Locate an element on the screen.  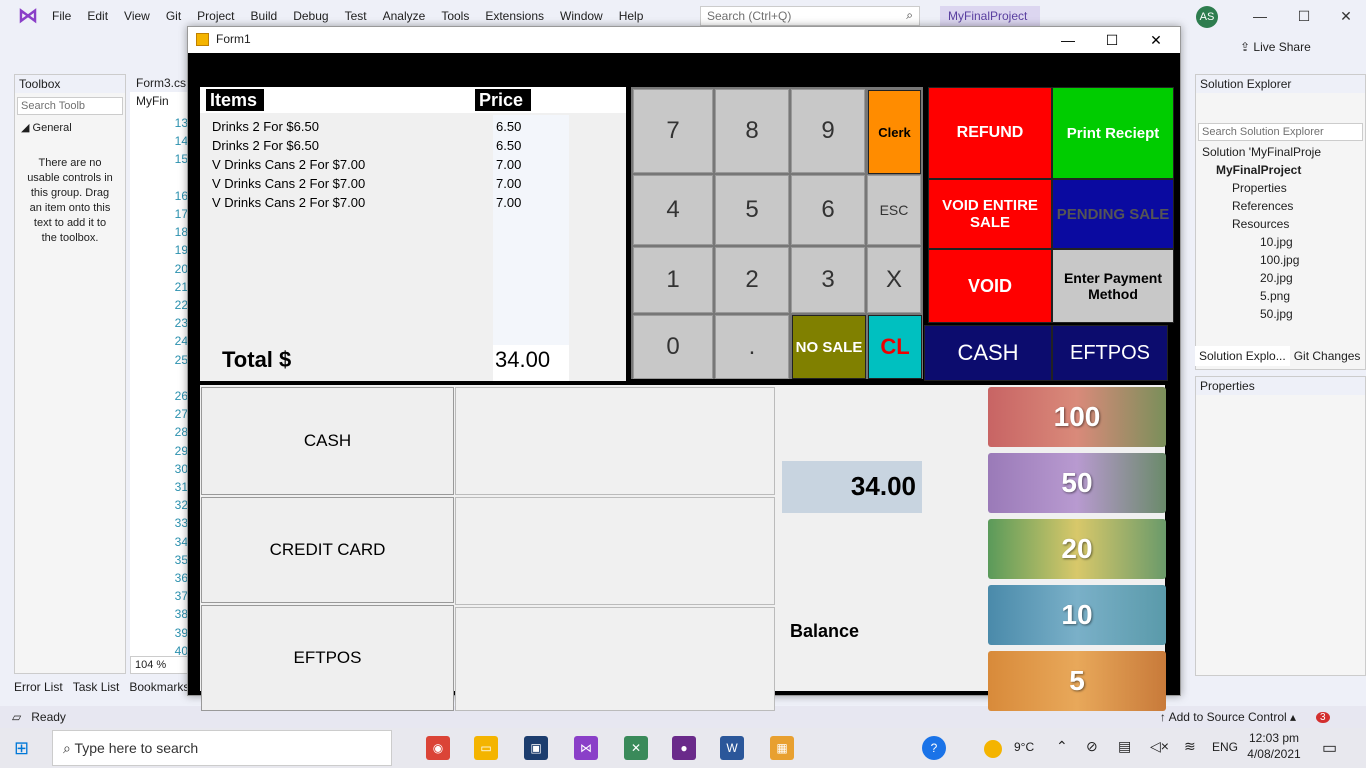
key-3: 3 is located at coordinates (828, 280).